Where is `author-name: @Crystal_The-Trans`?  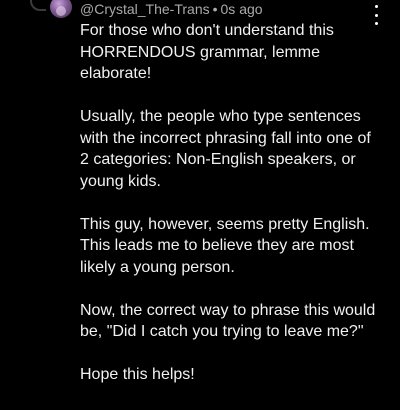 author-name: @Crystal_The-Trans is located at coordinates (145, 9).